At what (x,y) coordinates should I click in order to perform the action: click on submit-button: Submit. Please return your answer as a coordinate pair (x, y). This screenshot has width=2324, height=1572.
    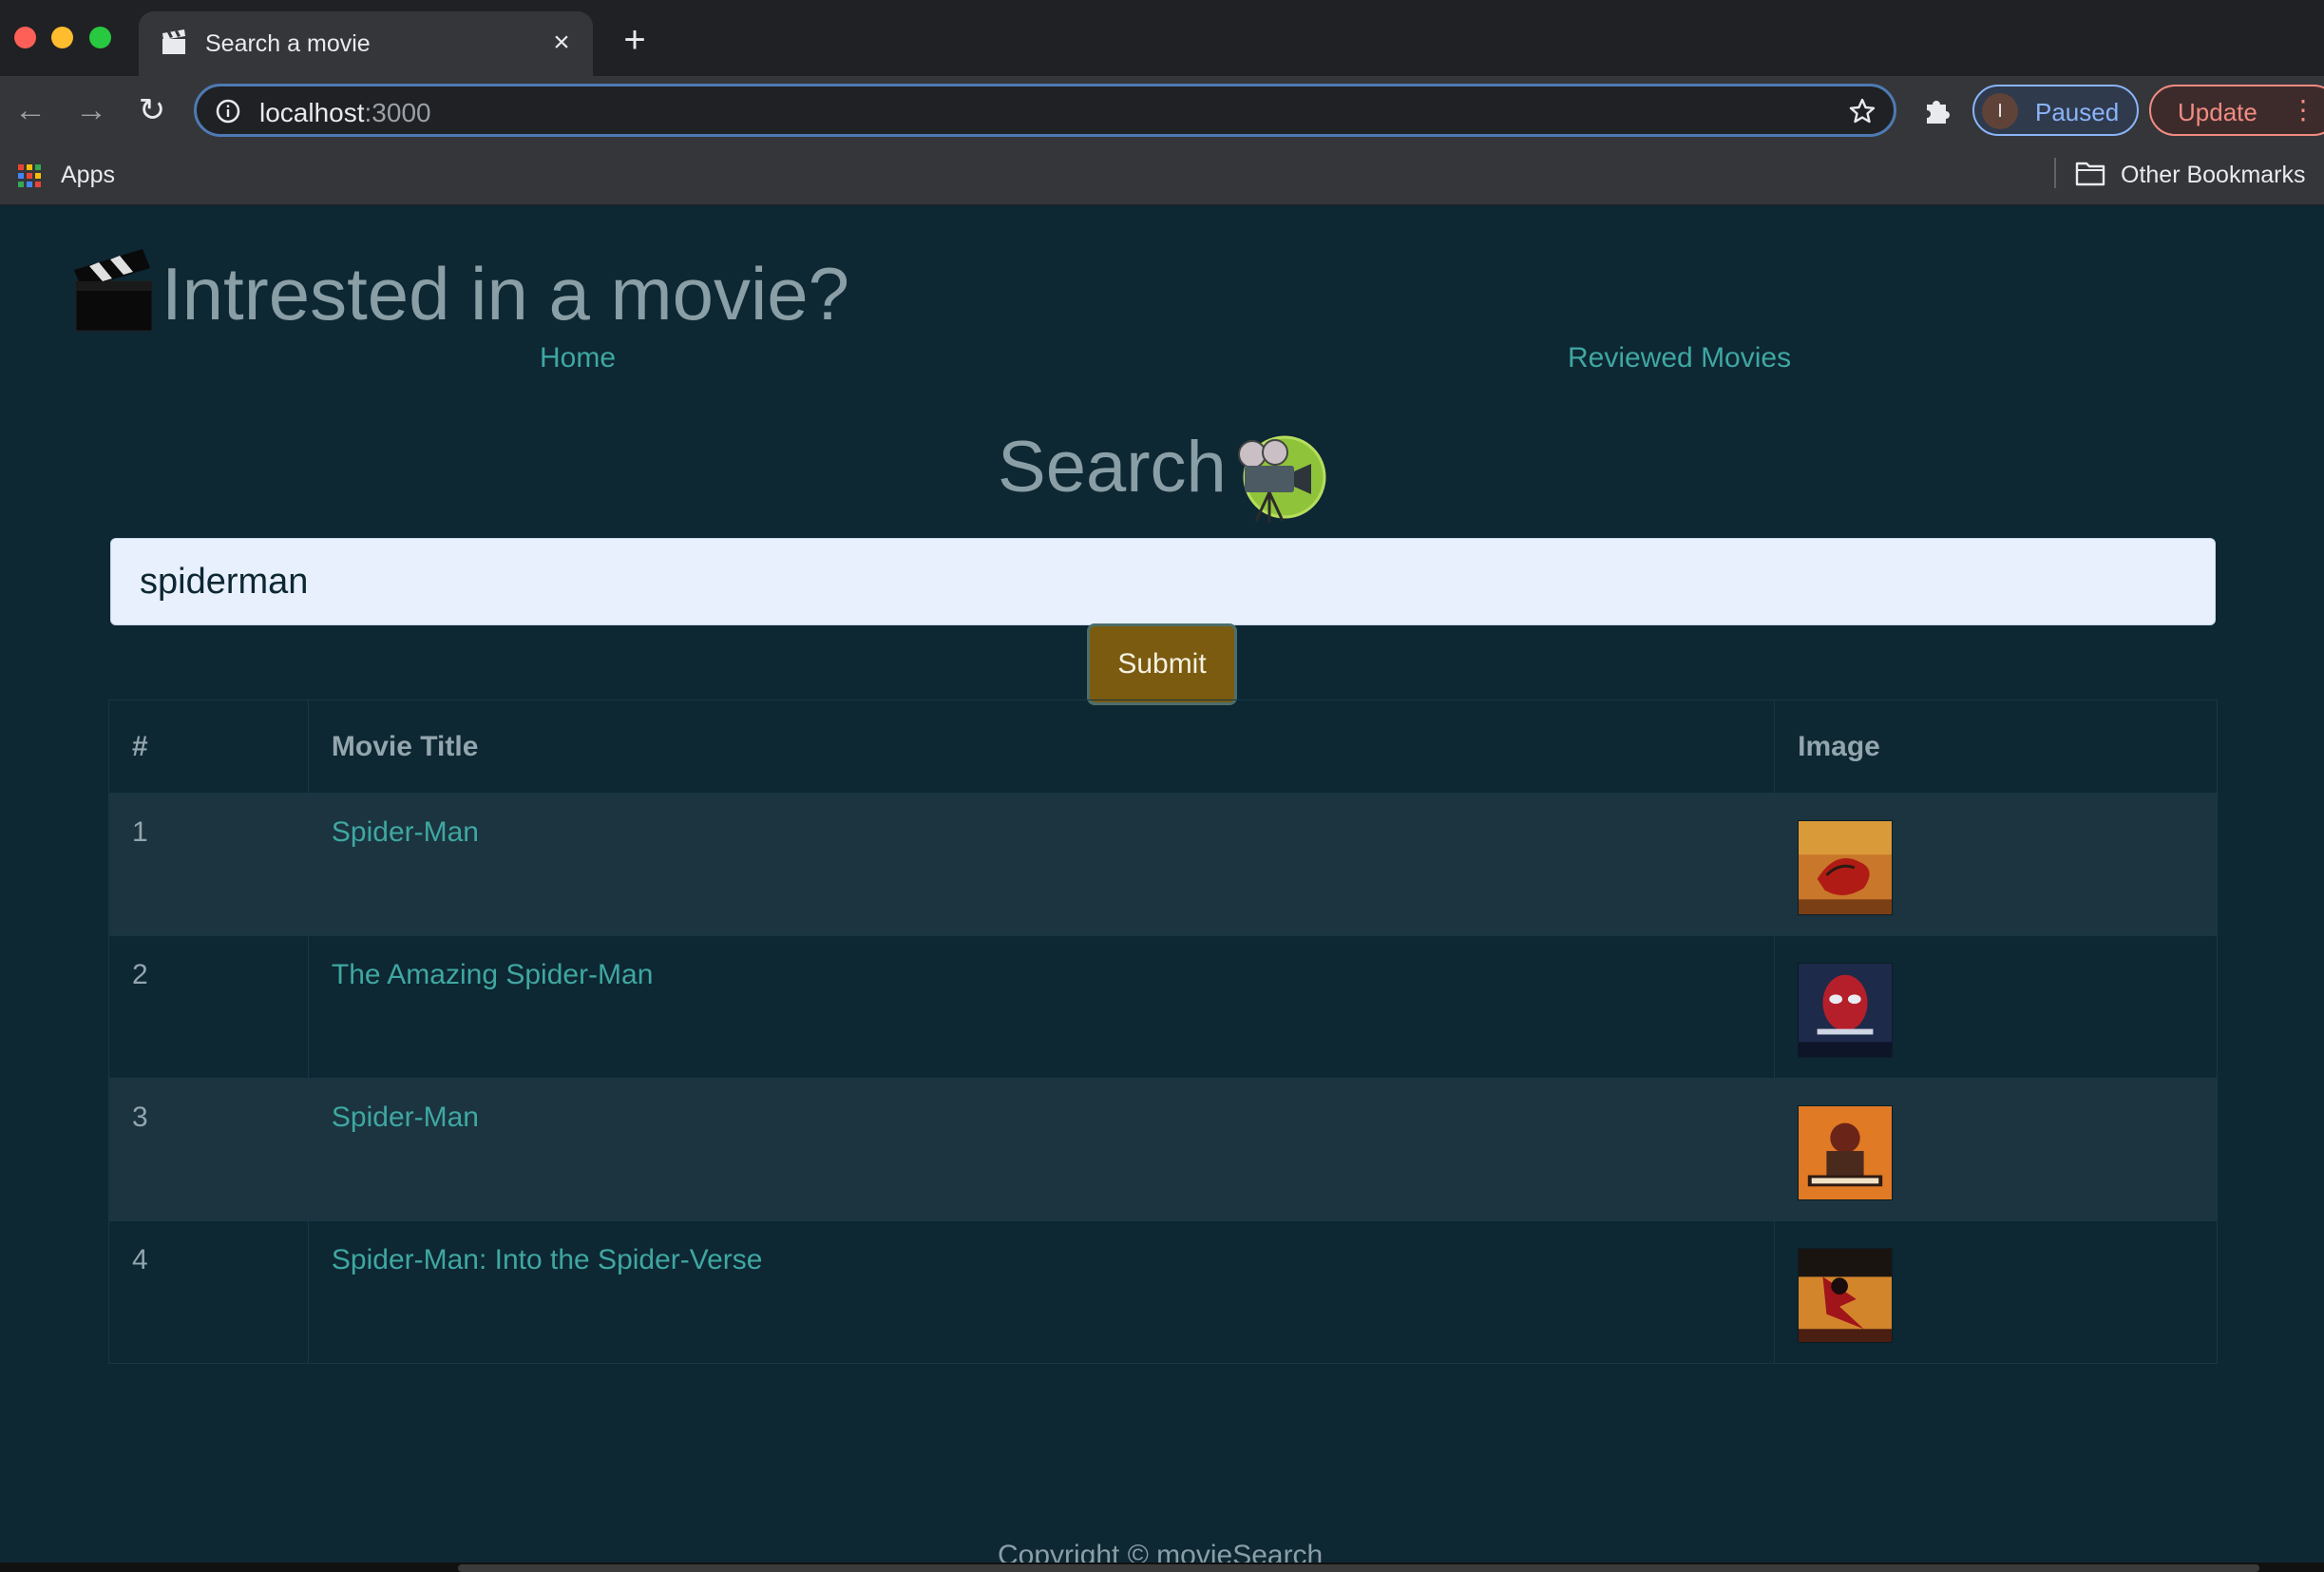
    Looking at the image, I should click on (1162, 664).